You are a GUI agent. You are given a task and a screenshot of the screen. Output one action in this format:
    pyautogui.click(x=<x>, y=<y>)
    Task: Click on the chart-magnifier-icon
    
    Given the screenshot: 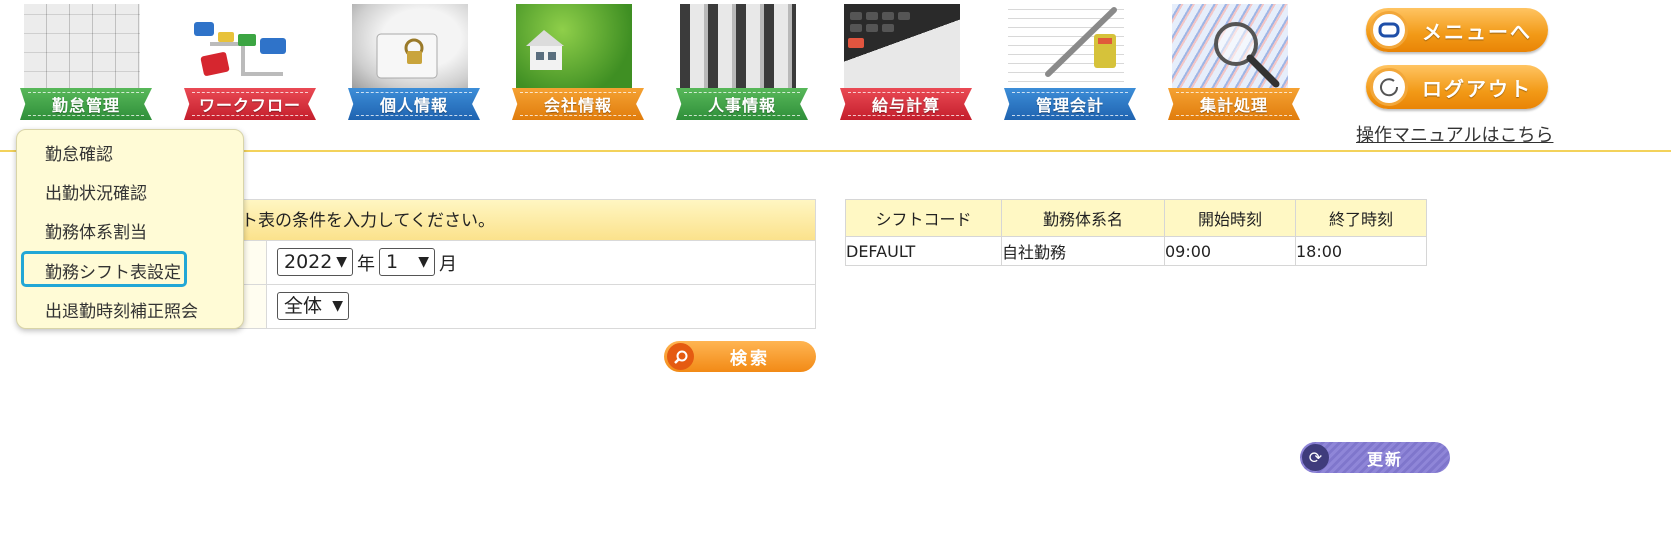 What is the action you would take?
    pyautogui.click(x=1230, y=47)
    